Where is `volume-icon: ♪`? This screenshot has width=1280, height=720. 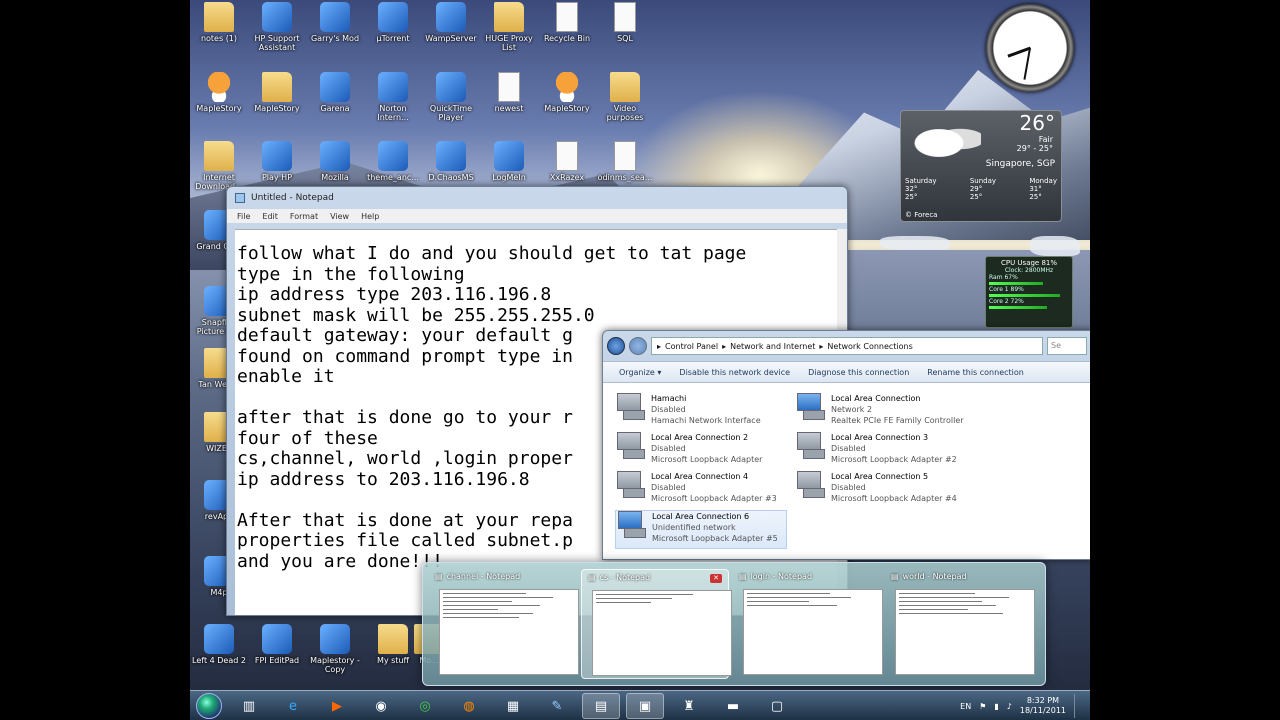
volume-icon: ♪ is located at coordinates (1009, 706).